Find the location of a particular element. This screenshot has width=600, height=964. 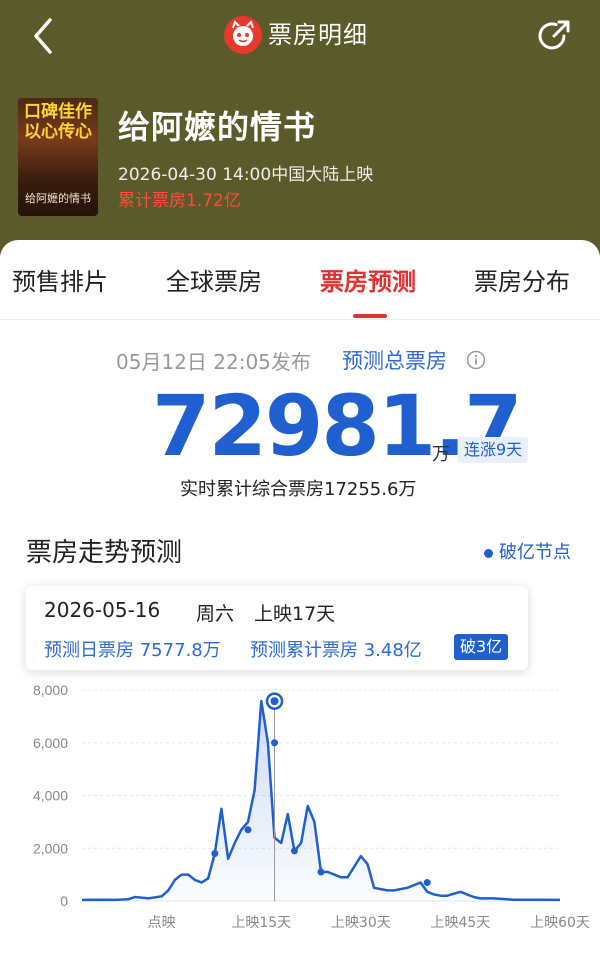

x-tick-label: 上映45天 is located at coordinates (461, 923).